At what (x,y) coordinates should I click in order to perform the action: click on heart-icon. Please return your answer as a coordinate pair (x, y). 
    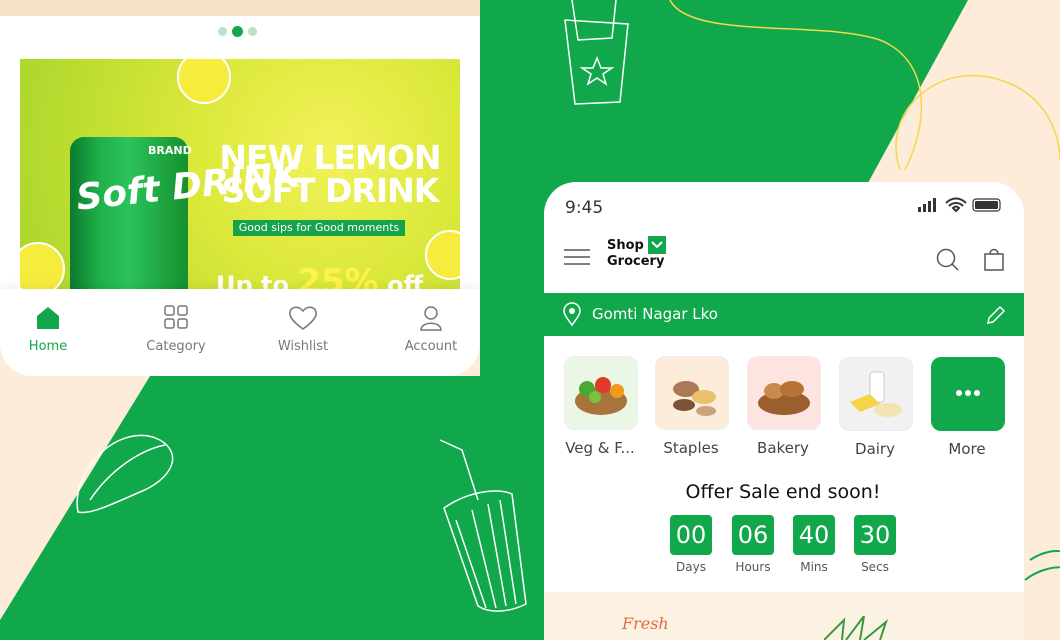
    Looking at the image, I should click on (303, 318).